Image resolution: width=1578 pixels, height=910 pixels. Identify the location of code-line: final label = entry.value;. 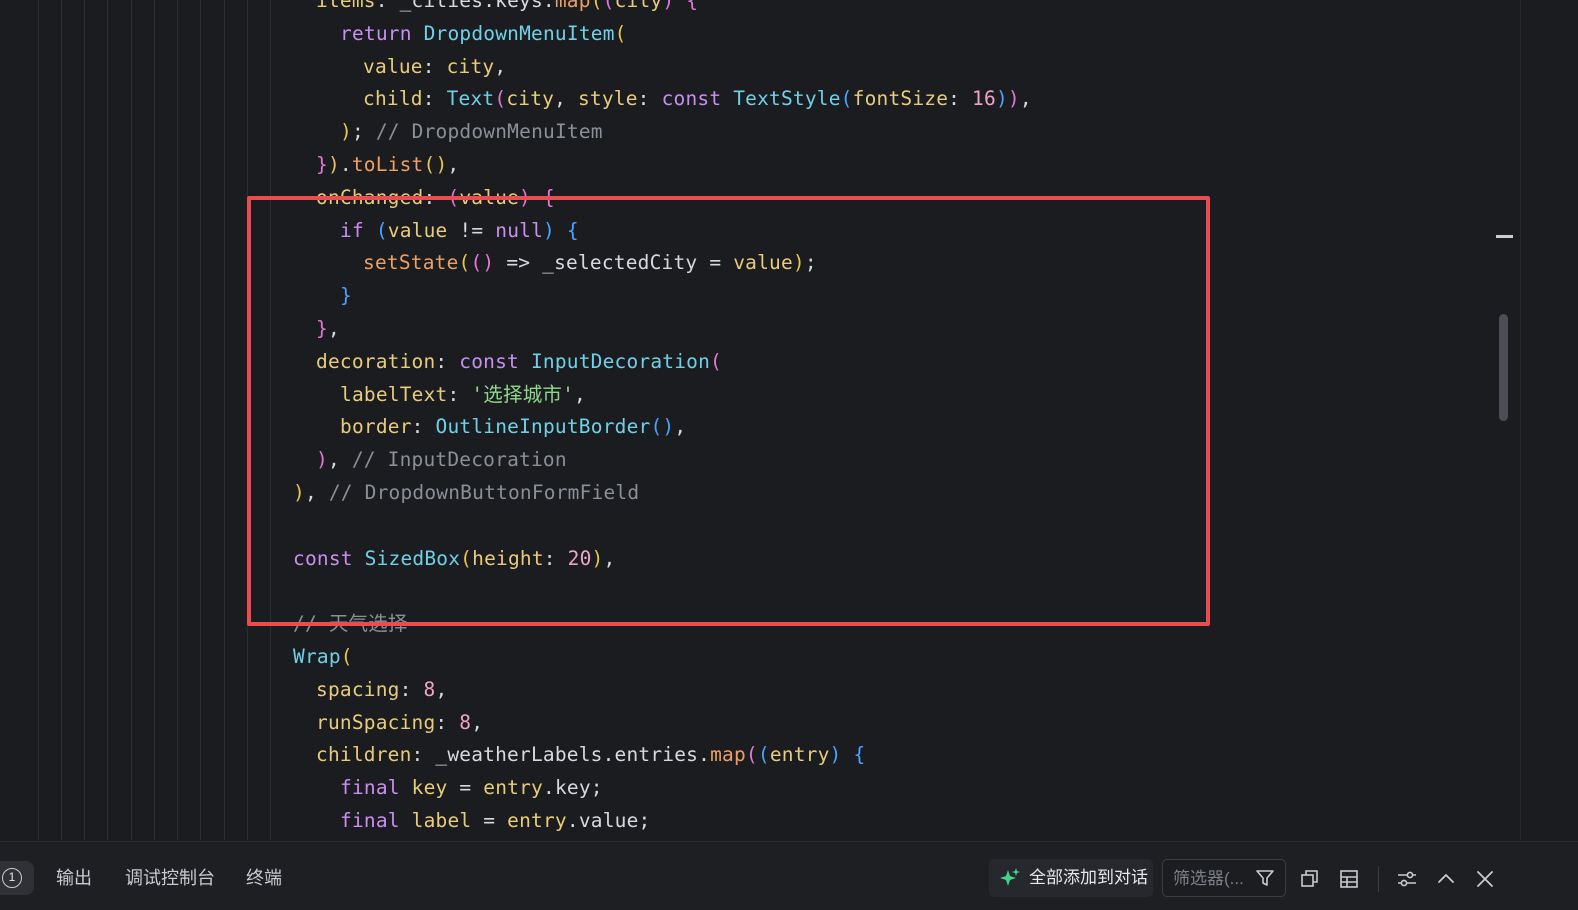
(495, 820).